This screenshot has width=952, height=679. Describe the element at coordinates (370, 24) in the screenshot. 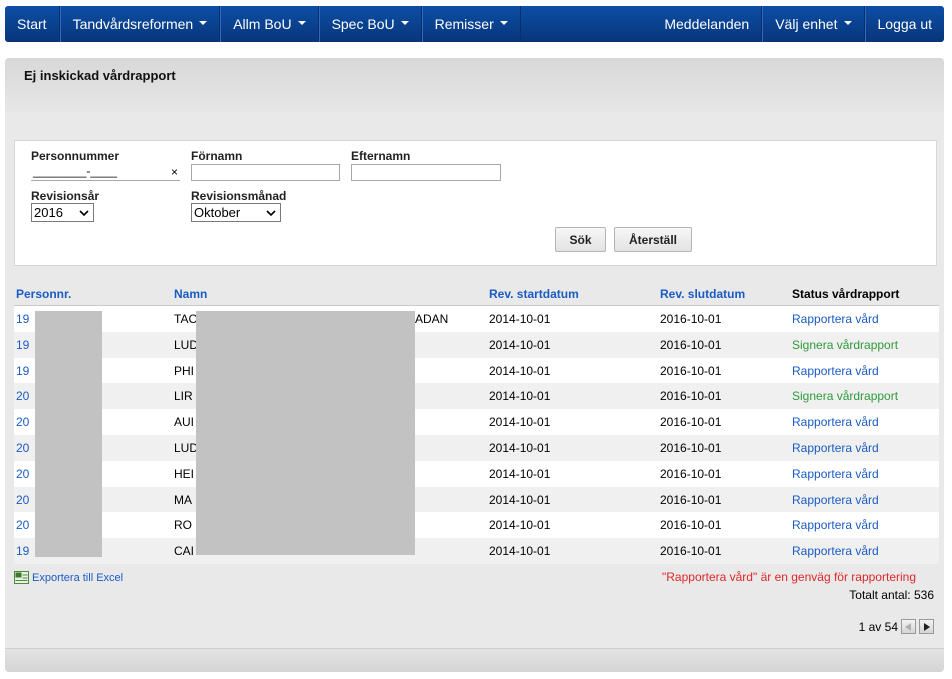

I see `nav-item-spec-bou: Spec BoU` at that location.